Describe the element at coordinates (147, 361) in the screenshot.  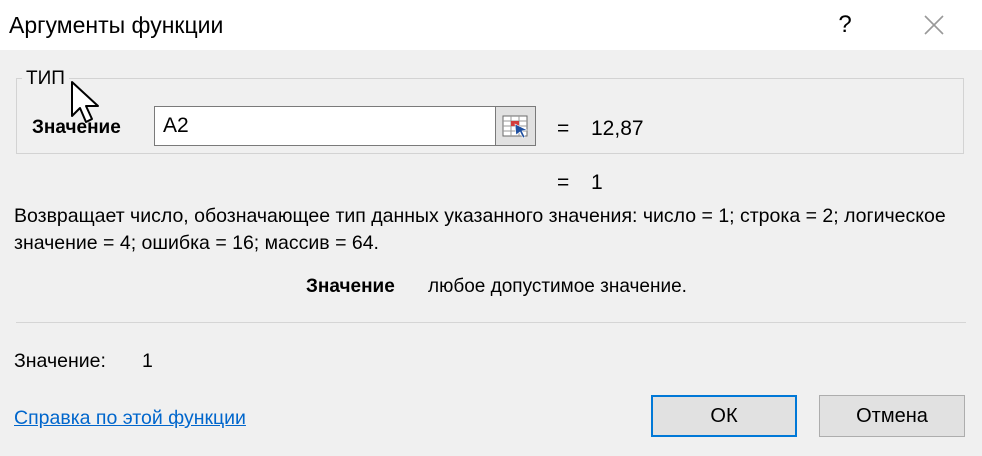
I see `result-value: 1` at that location.